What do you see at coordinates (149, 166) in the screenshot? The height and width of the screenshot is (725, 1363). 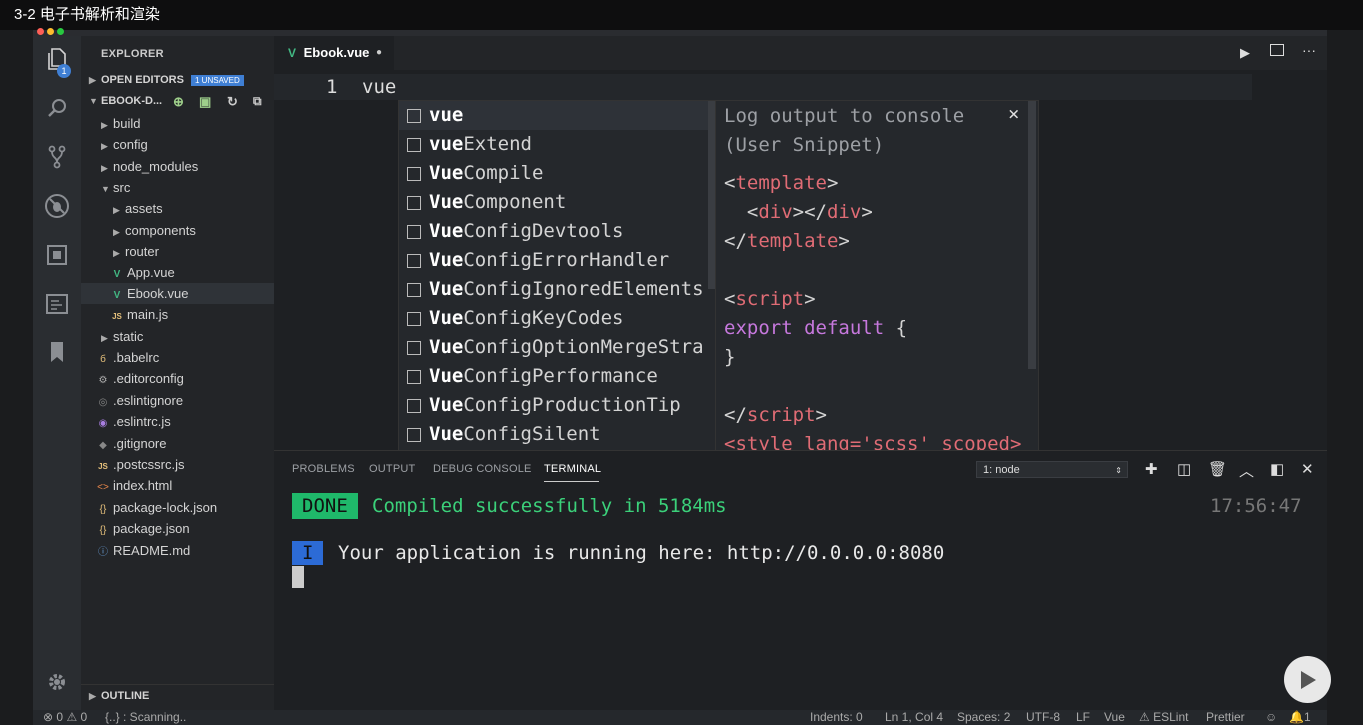 I see `tree-item-node-modules: ▶ node_modules` at bounding box center [149, 166].